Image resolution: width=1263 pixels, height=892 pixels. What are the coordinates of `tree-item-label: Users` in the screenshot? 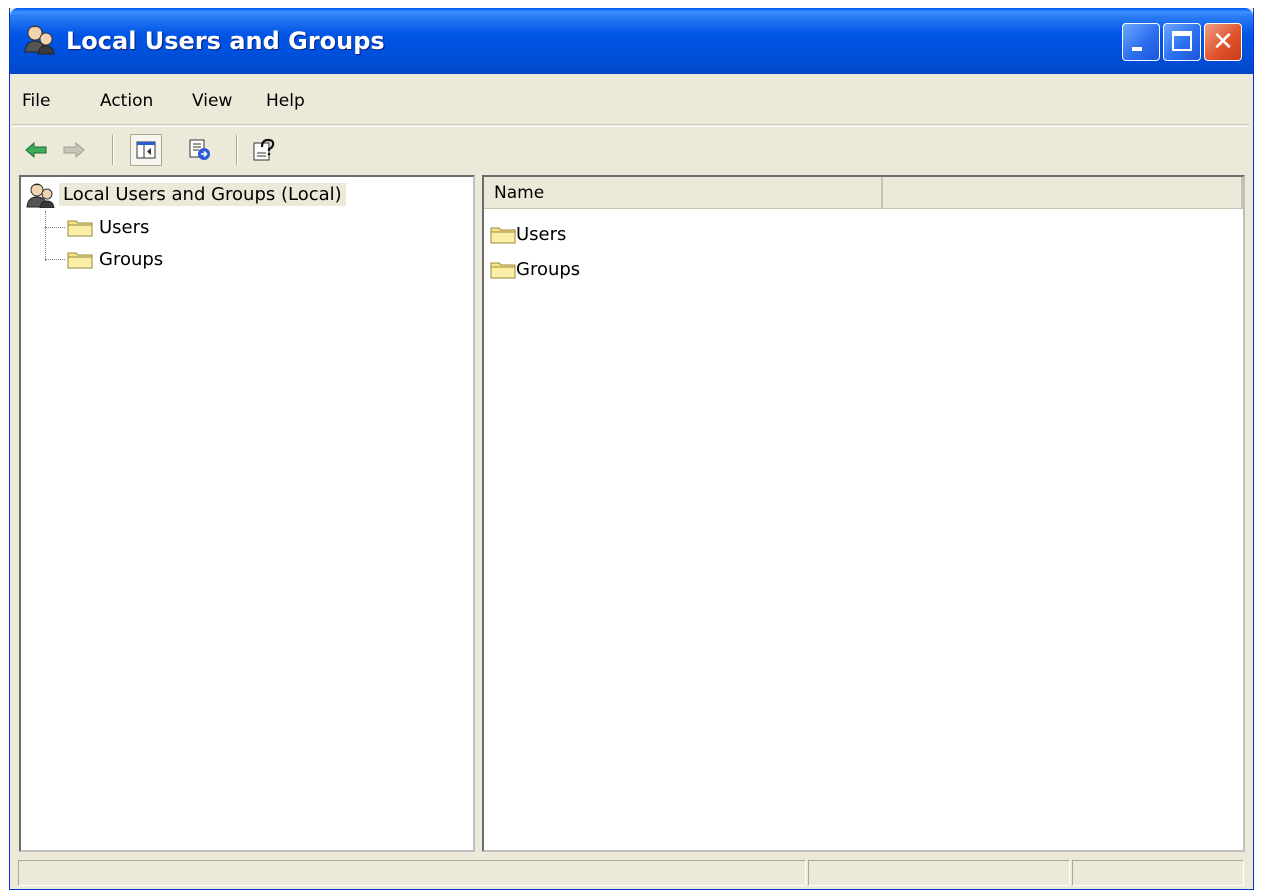 It's located at (124, 227).